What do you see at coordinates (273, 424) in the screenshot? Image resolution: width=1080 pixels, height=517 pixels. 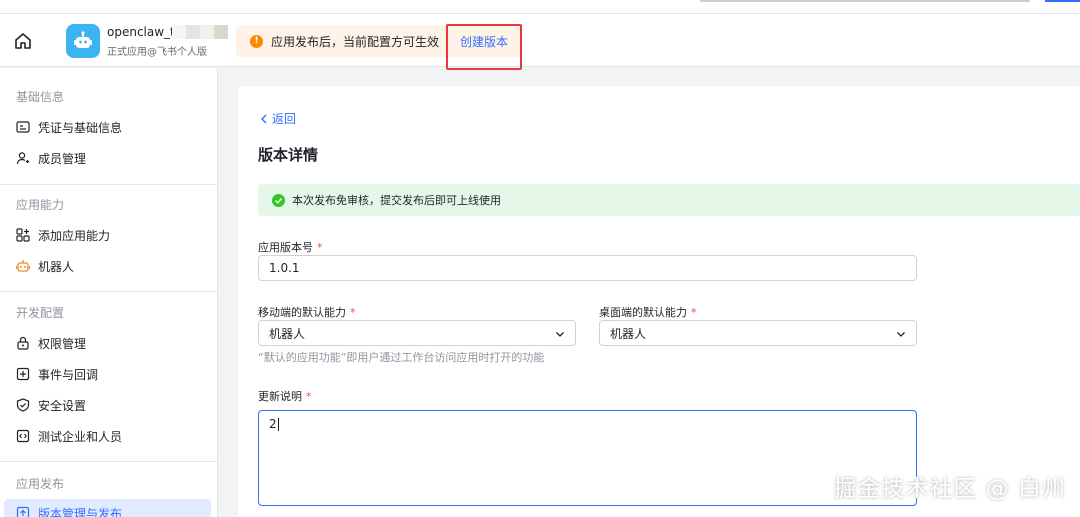 I see `changelog-value: 2` at bounding box center [273, 424].